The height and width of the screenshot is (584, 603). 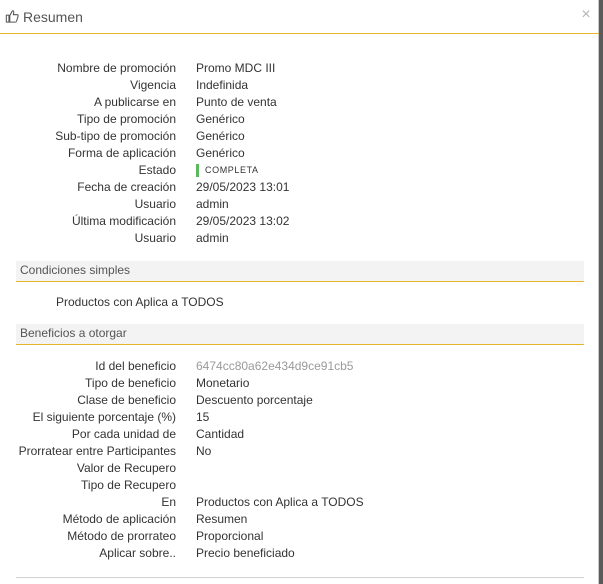 I want to click on summary-row-usuario-modificacion: Usuario admin, so click(x=299, y=238).